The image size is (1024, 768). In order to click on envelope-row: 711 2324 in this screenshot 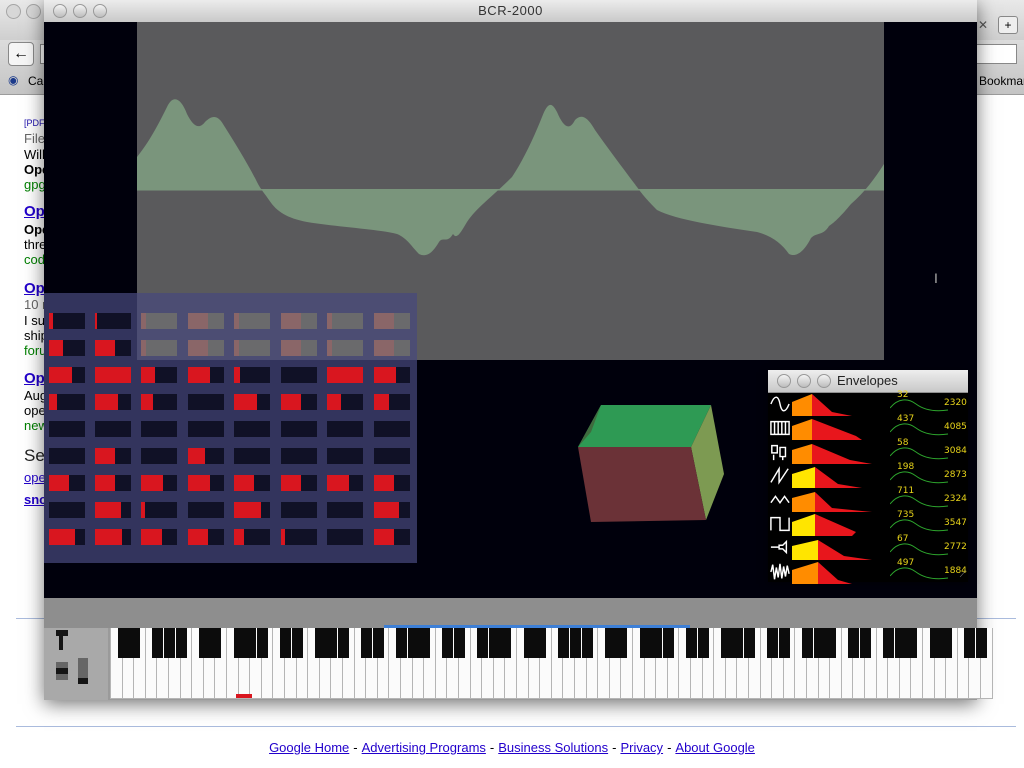, I will do `click(868, 499)`.